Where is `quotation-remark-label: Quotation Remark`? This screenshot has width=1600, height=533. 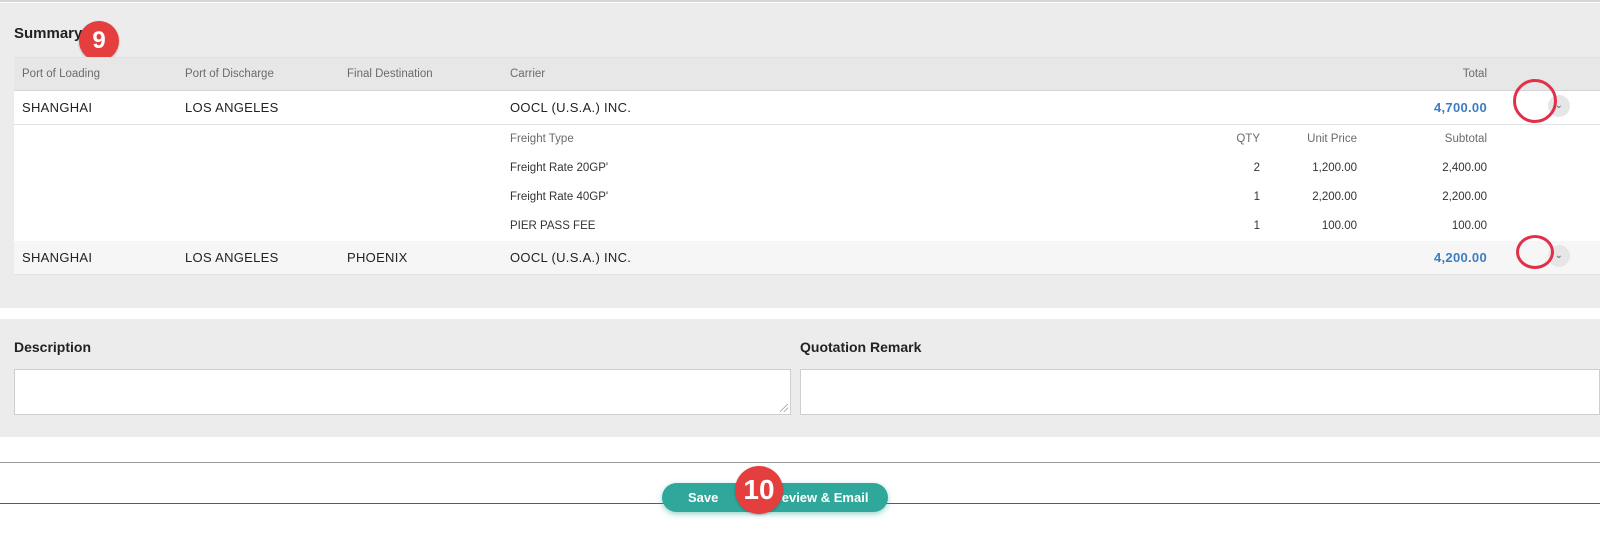
quotation-remark-label: Quotation Remark is located at coordinates (861, 347).